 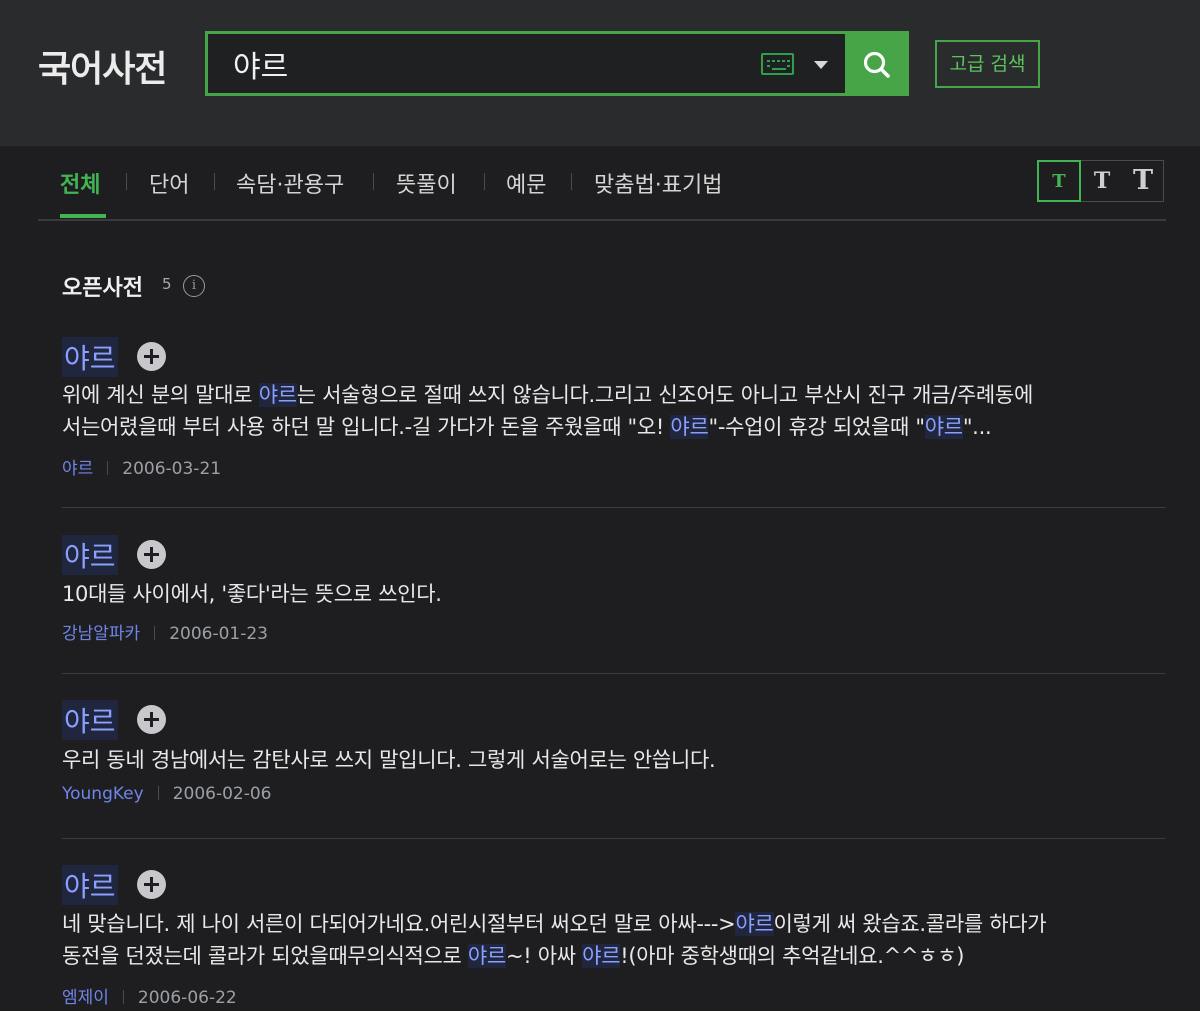 I want to click on entry-meta: 엠제이 2006-06-22, so click(x=149, y=995).